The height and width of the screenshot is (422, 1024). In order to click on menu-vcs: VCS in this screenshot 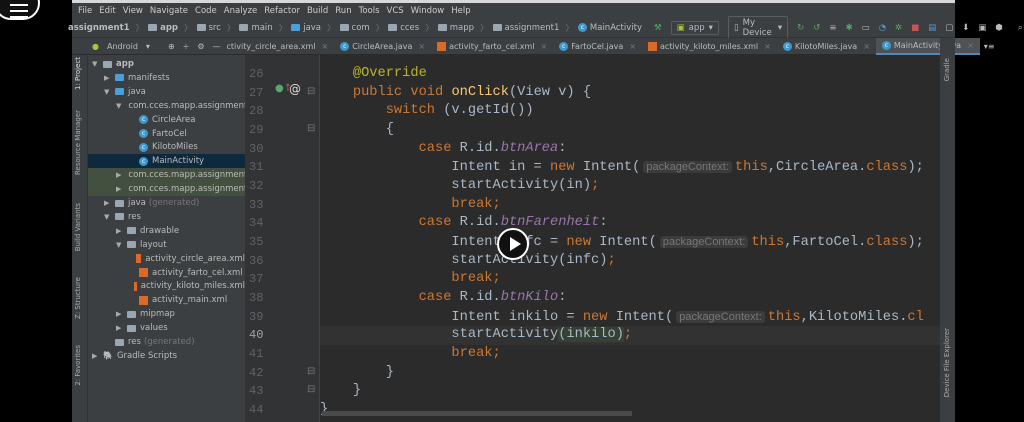, I will do `click(395, 11)`.